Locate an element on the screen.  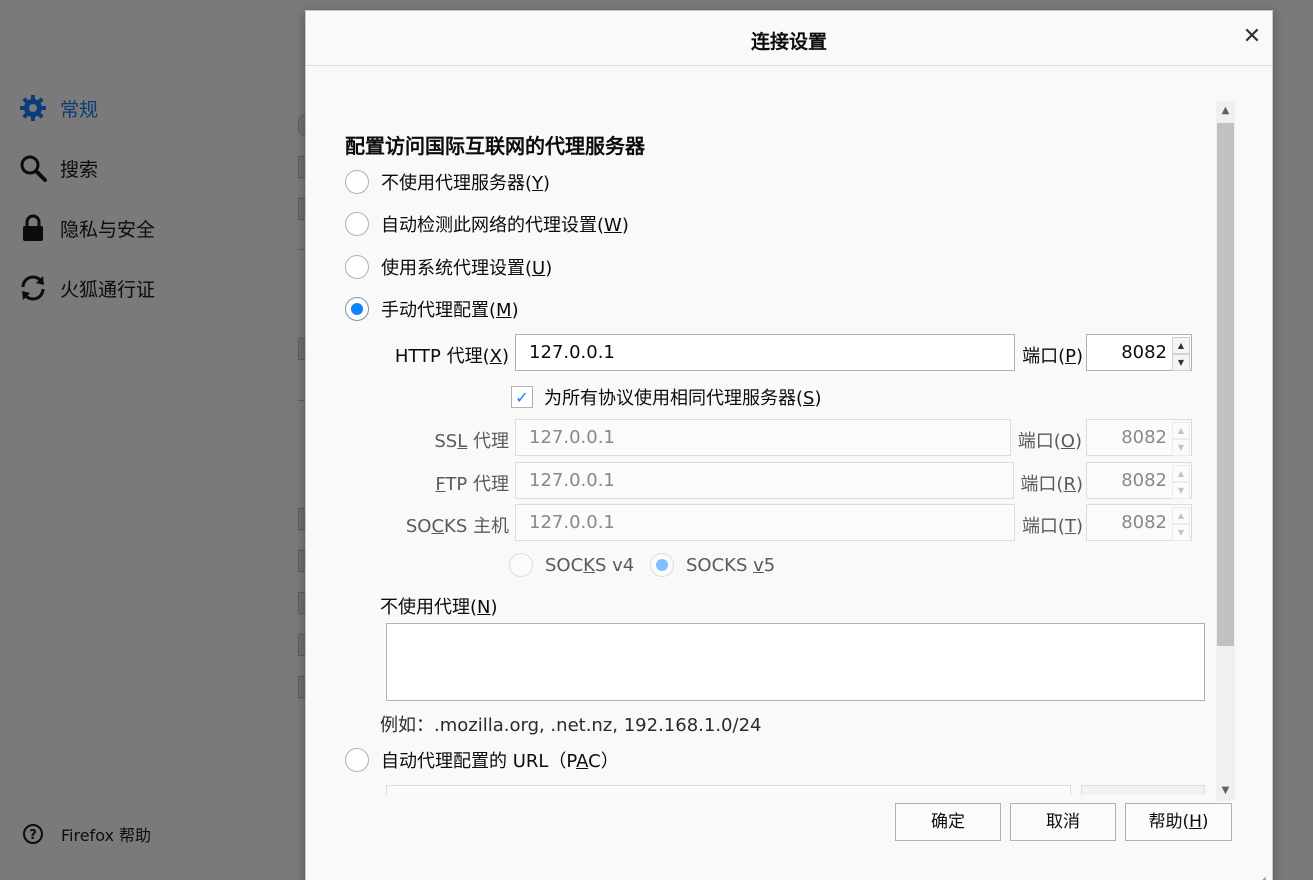
radio-pac-url: 自动代理配置的 URL（PAC） is located at coordinates (482, 760).